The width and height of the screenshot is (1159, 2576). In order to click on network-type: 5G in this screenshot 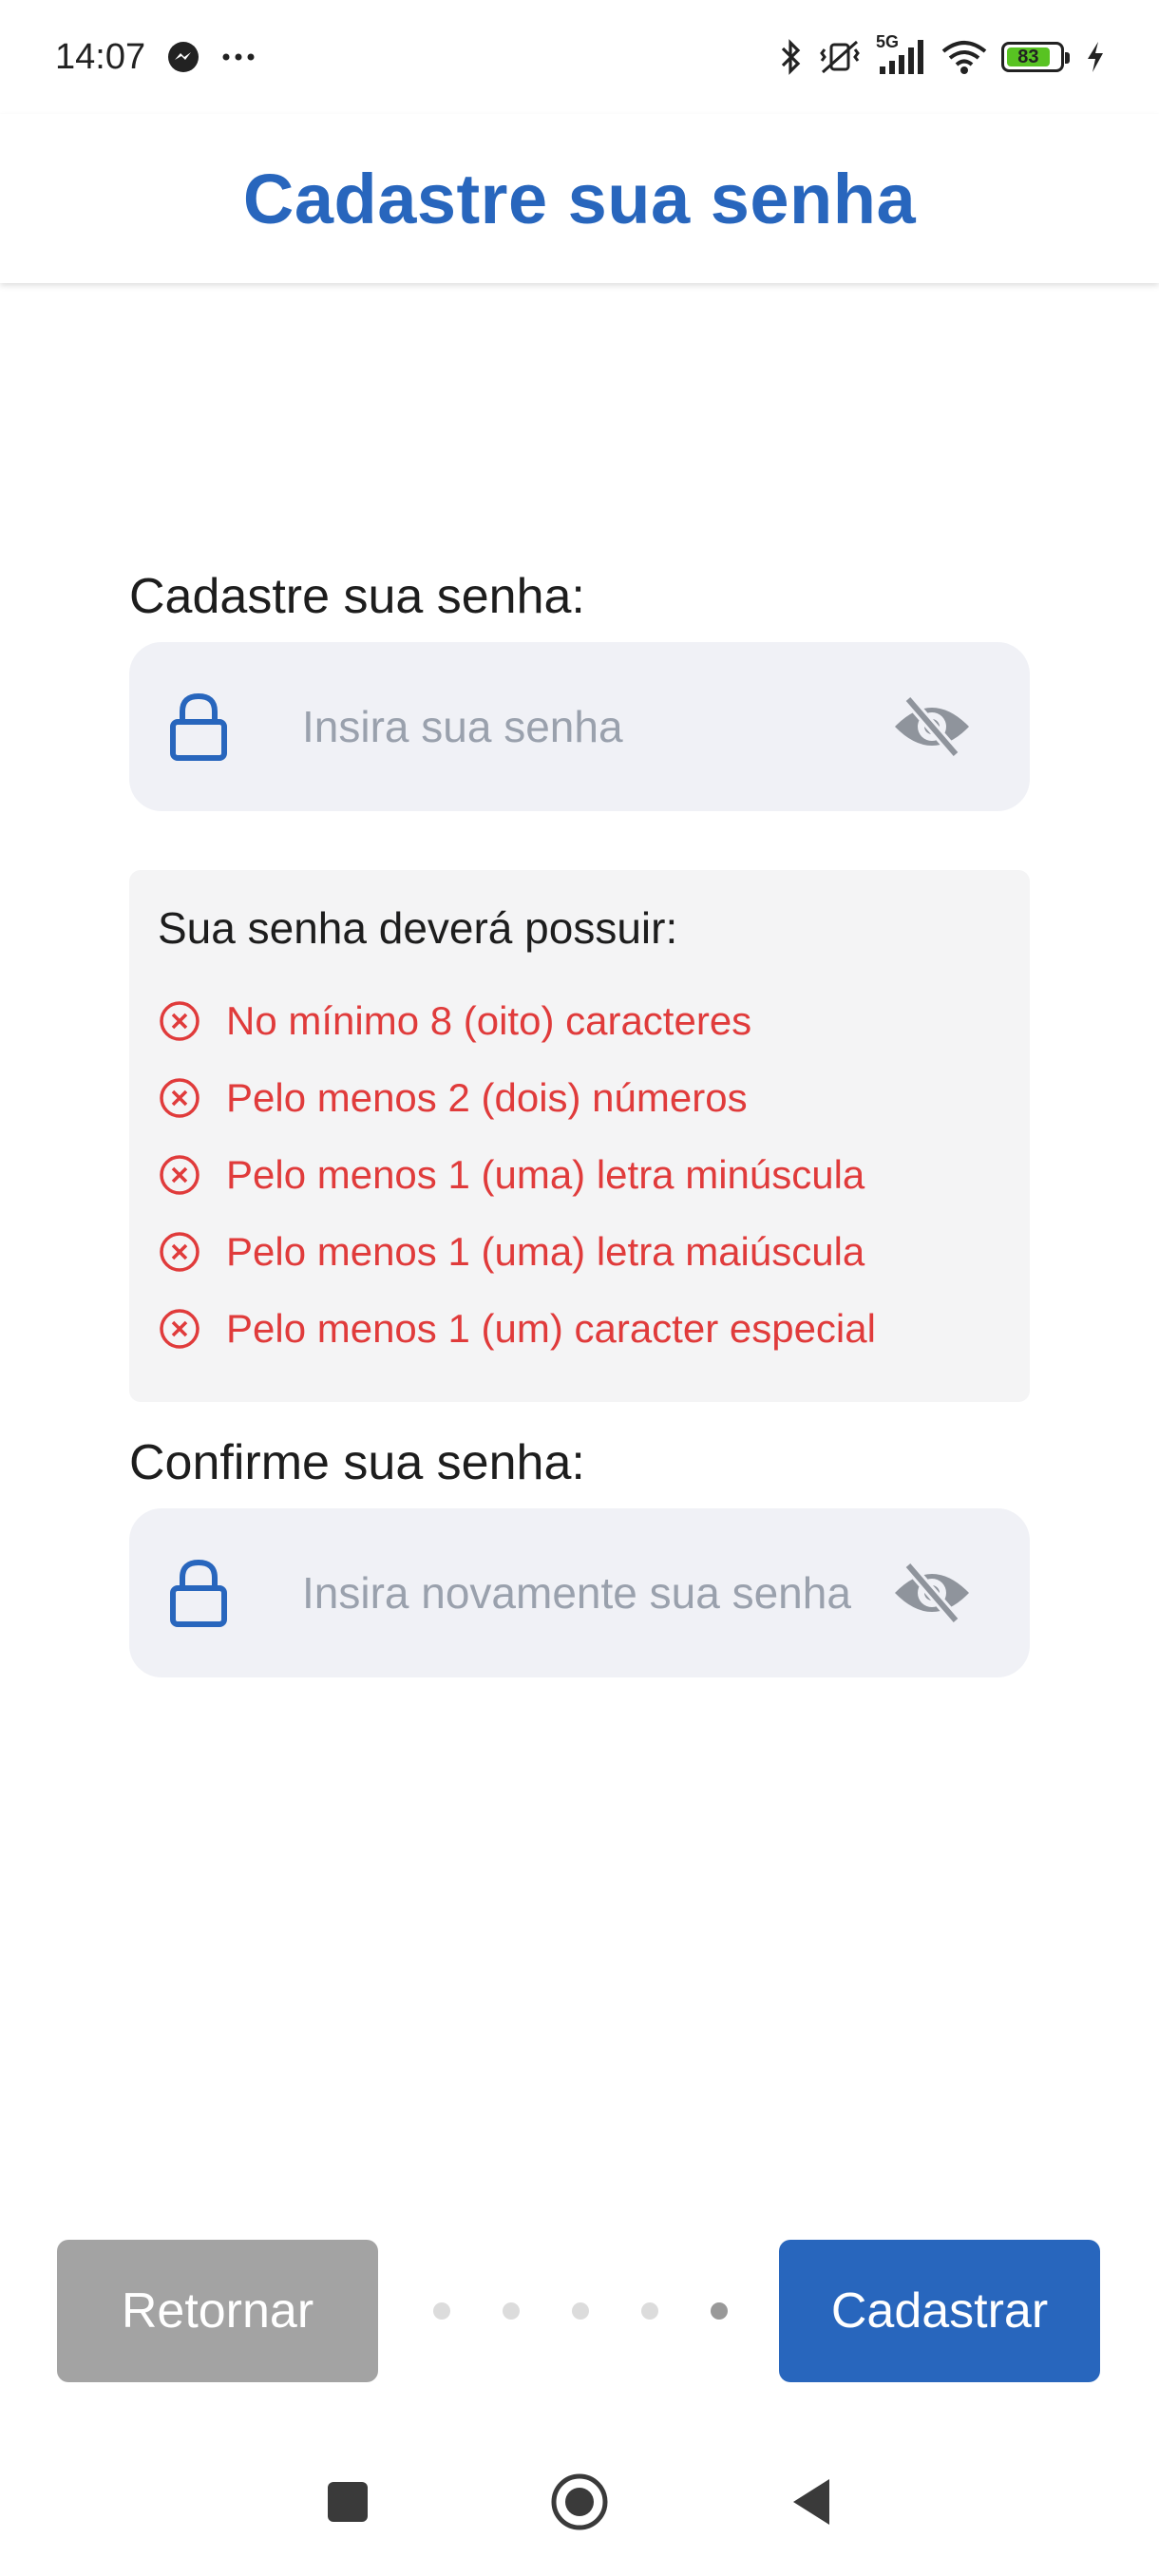, I will do `click(888, 41)`.